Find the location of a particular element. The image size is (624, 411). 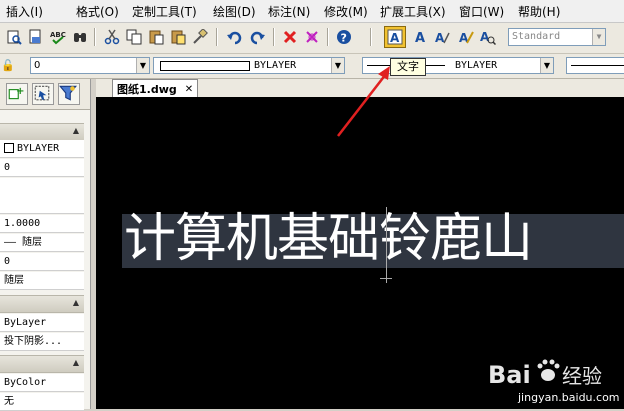

menu-draw: 绘图(D) is located at coordinates (234, 11).